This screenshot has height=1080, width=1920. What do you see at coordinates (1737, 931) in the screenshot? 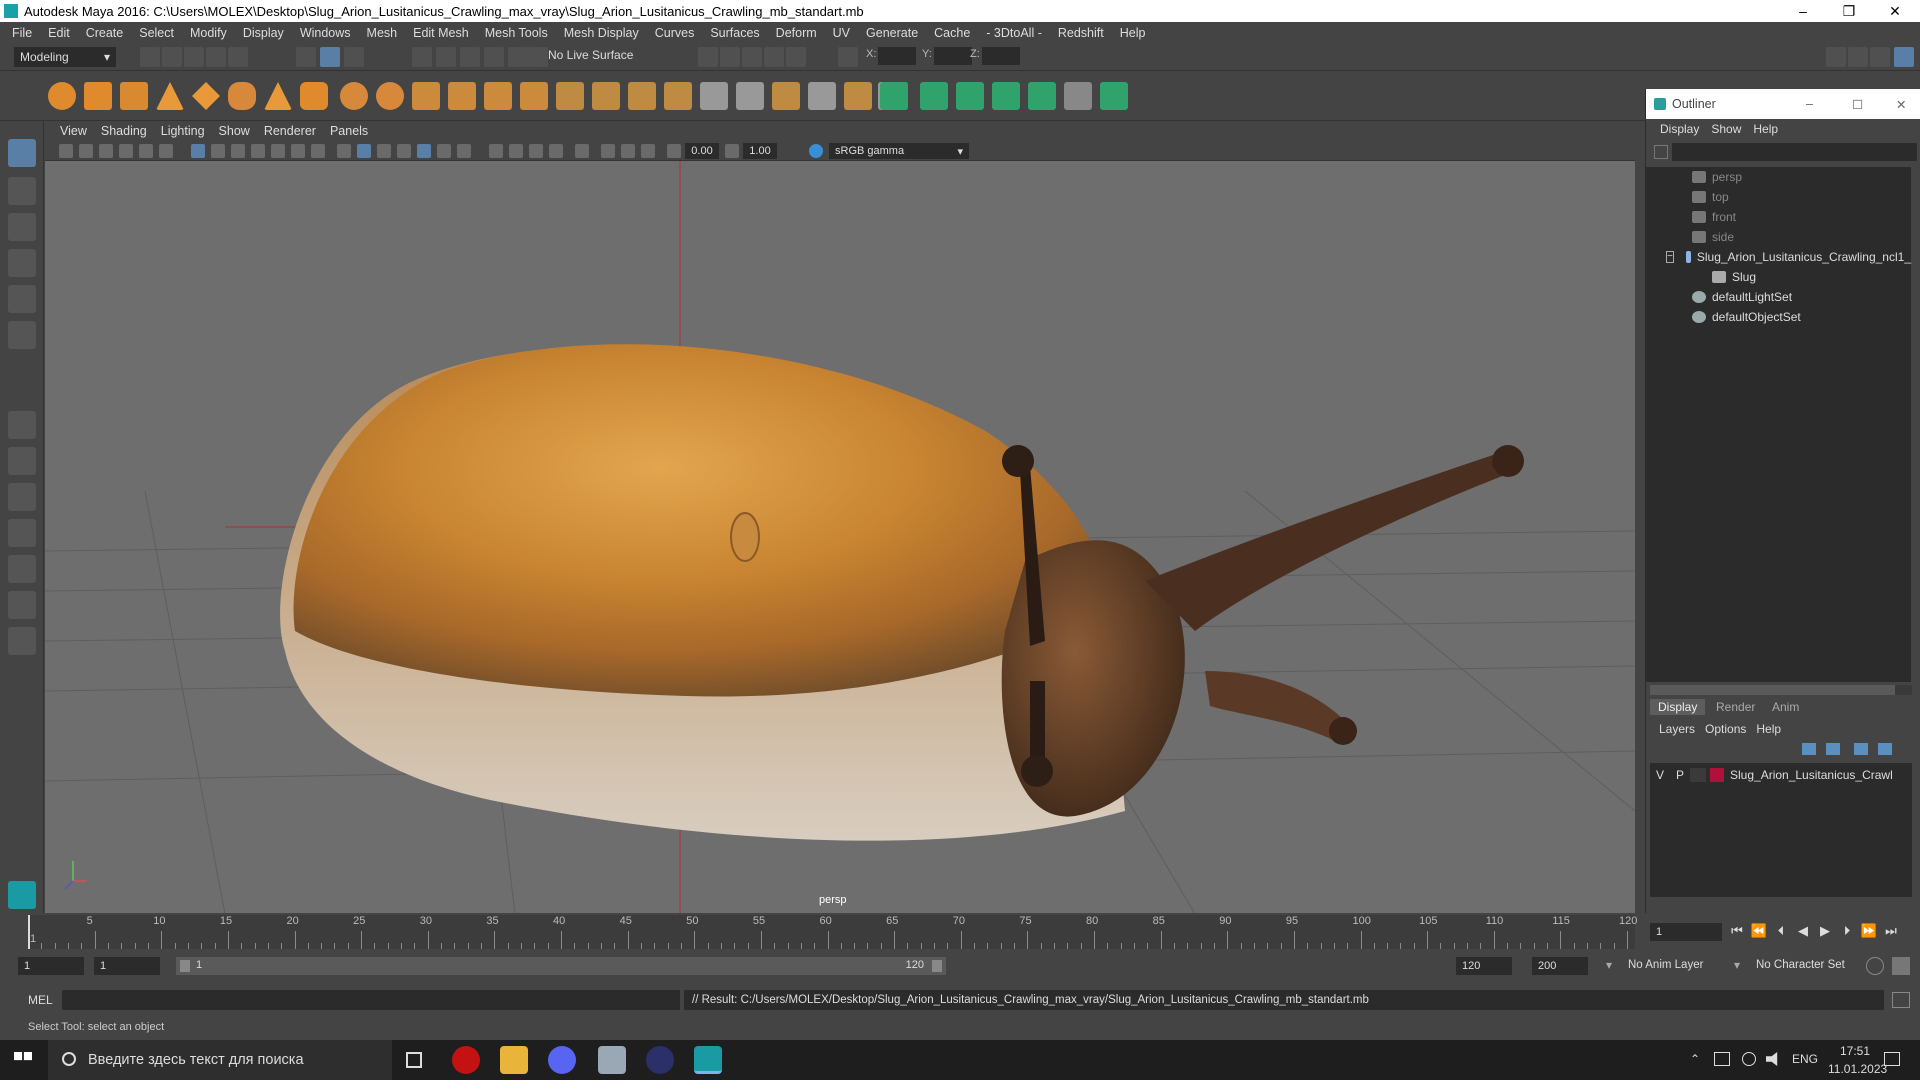
I see `go-to-start-icon: ⏮` at bounding box center [1737, 931].